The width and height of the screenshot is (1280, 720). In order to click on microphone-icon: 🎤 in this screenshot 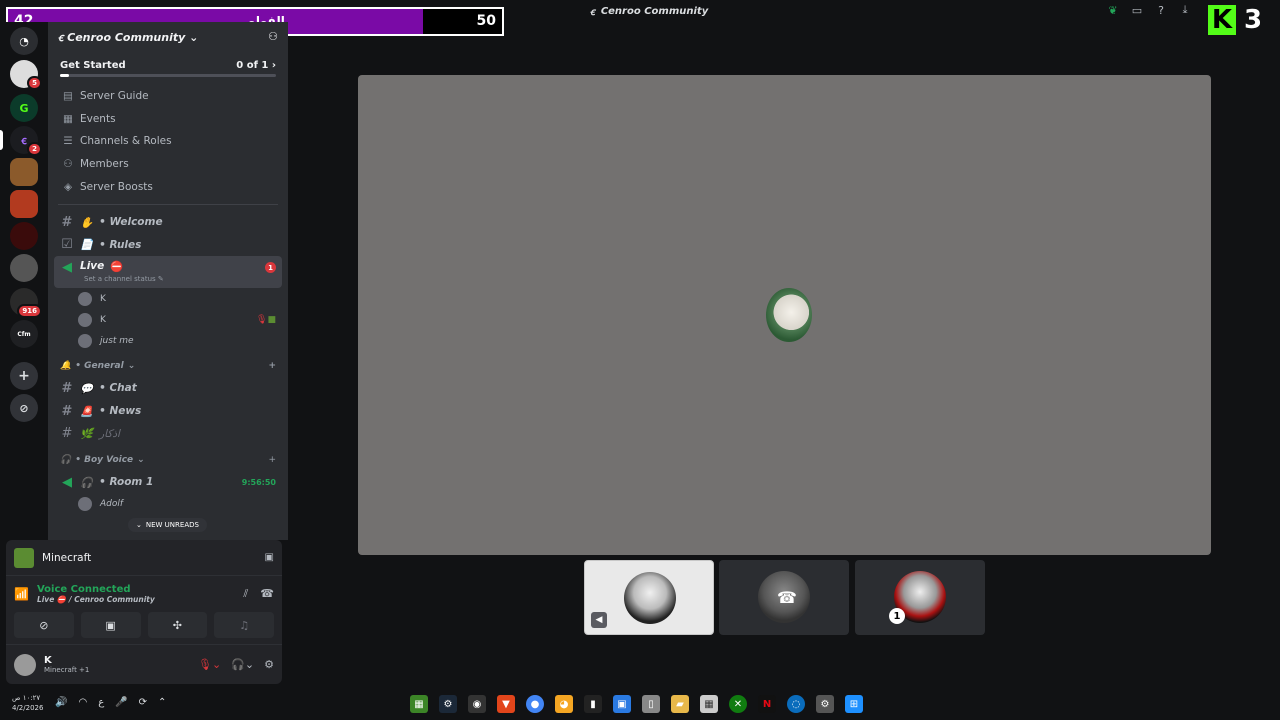, I will do `click(121, 702)`.